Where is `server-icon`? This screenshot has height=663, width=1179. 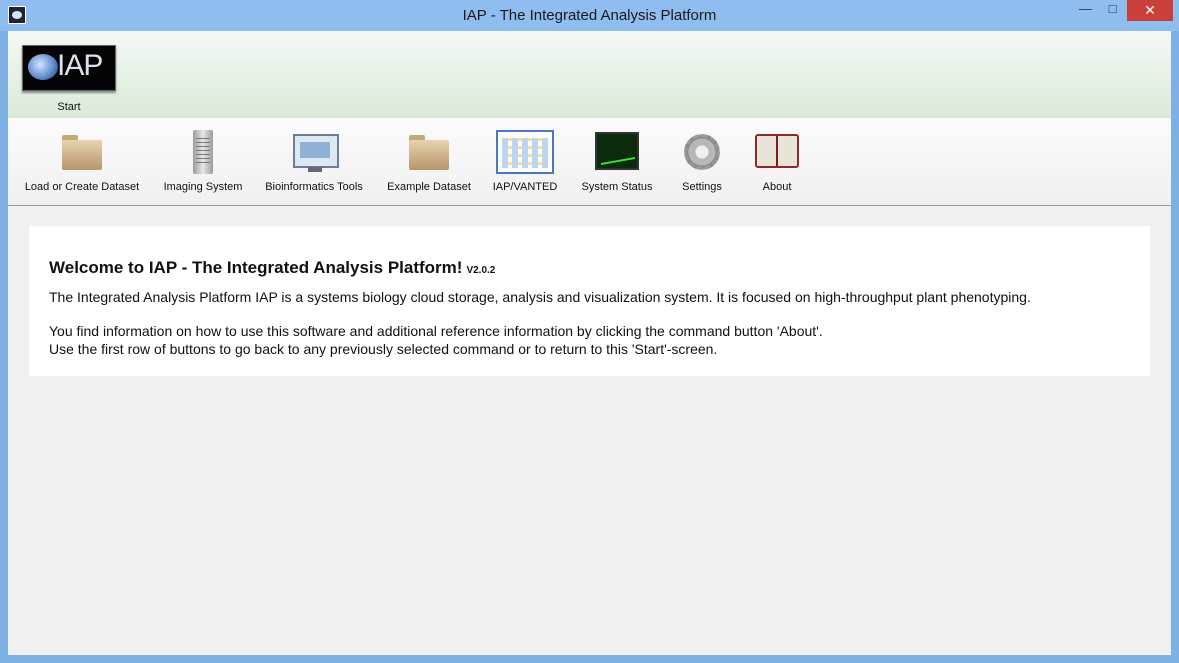 server-icon is located at coordinates (203, 152).